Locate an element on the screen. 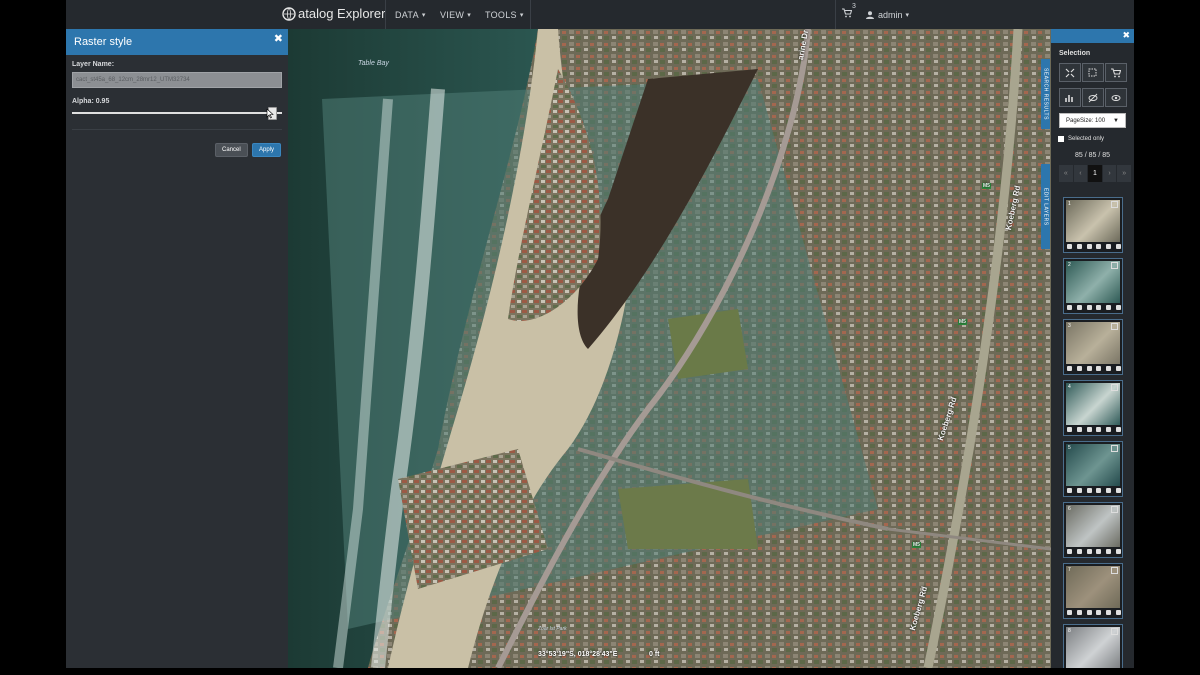  thumbnail-card: 7 is located at coordinates (1093, 591).